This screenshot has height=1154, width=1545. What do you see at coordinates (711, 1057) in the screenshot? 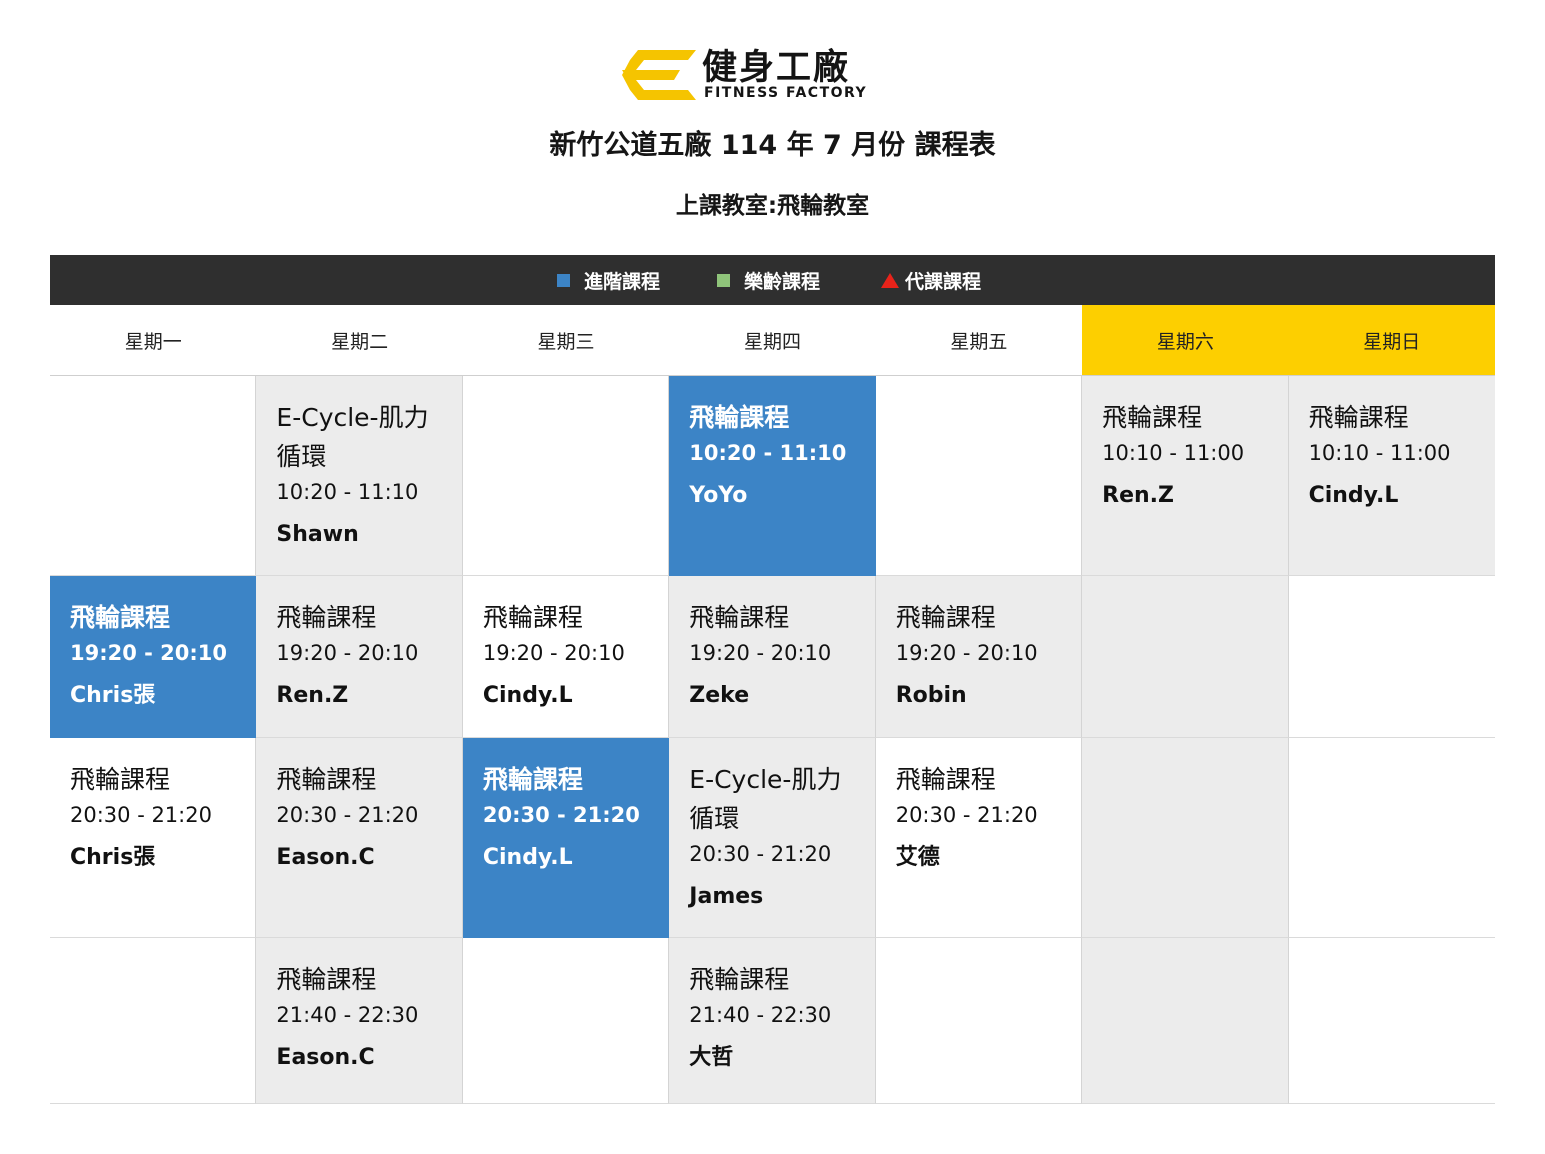
I see `class-instructor: 大哲` at bounding box center [711, 1057].